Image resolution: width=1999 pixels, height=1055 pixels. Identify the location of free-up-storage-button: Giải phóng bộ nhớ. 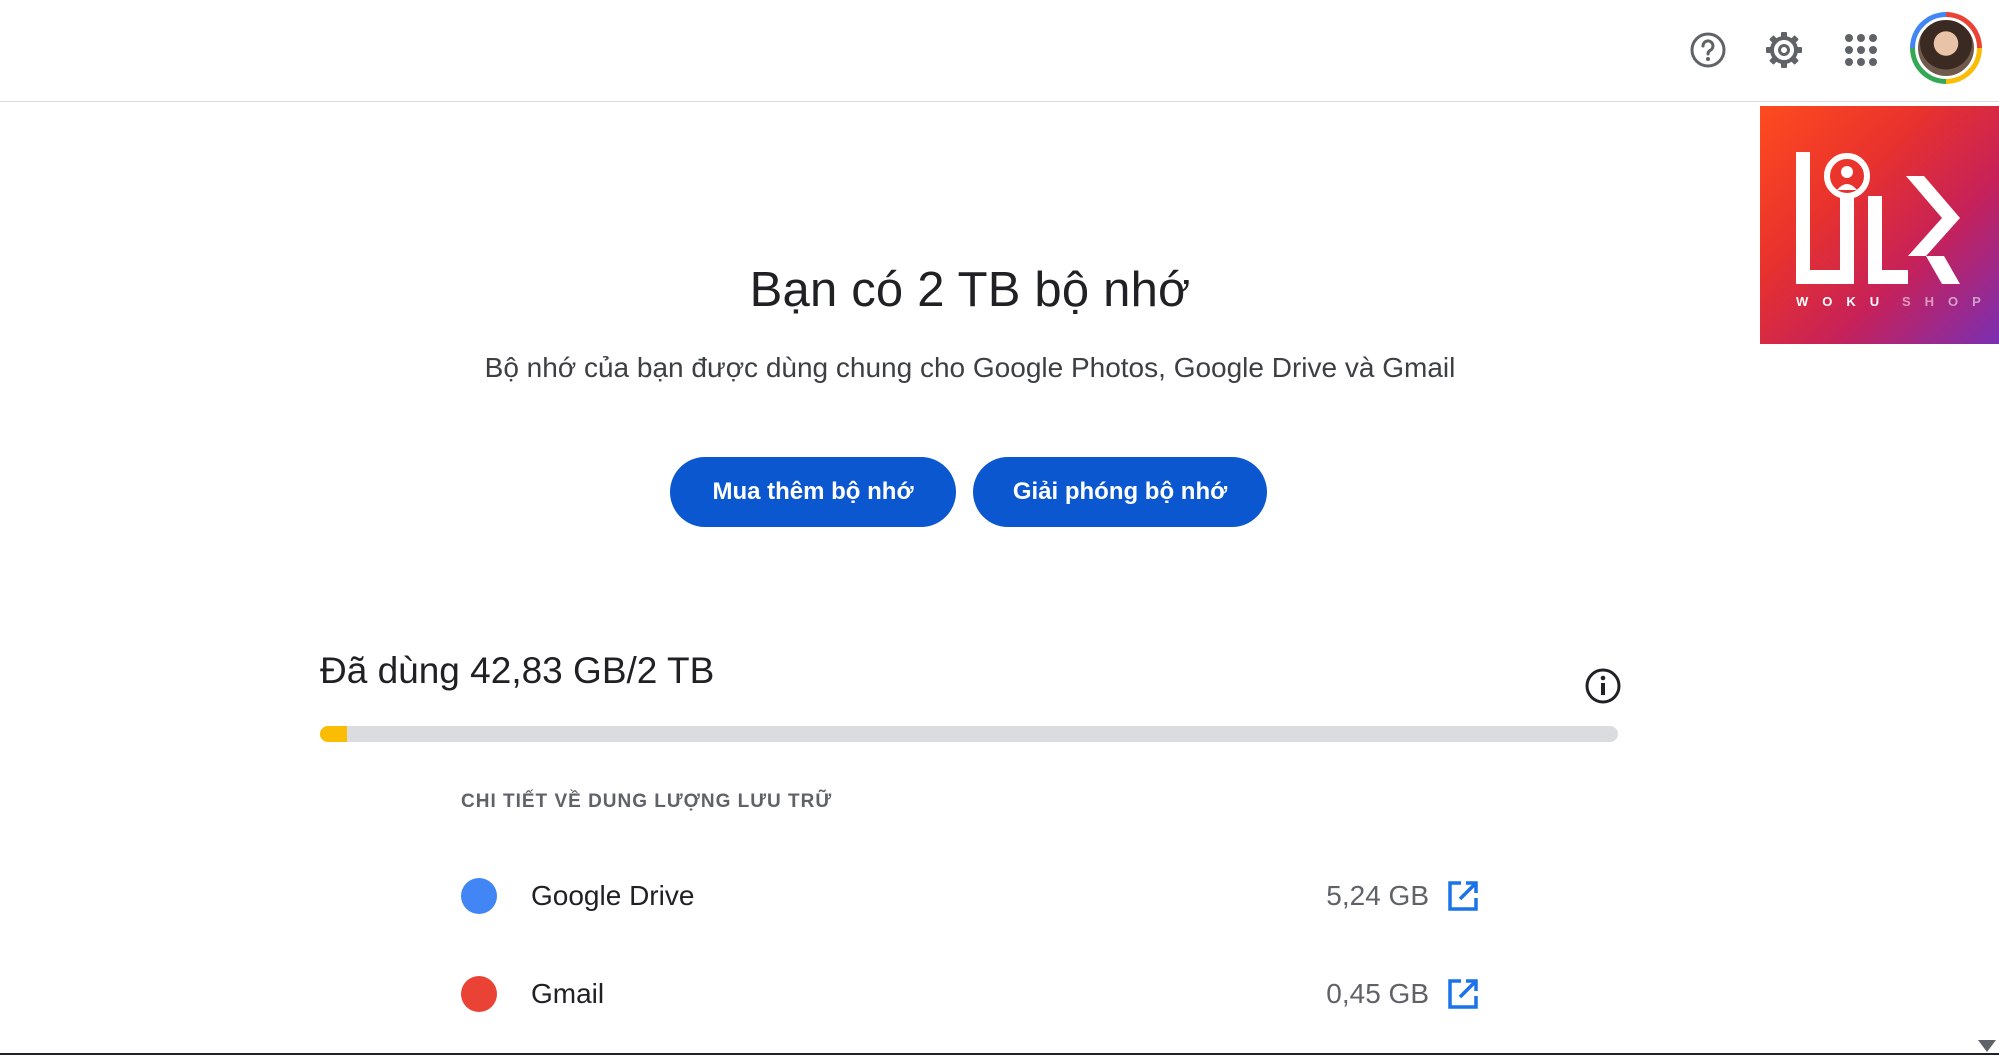
(1120, 492).